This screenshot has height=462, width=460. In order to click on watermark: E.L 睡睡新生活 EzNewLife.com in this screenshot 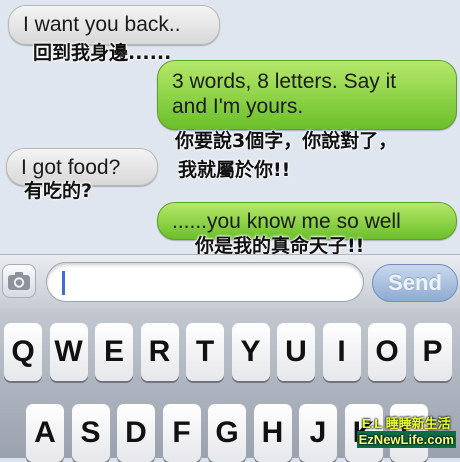, I will do `click(406, 432)`.